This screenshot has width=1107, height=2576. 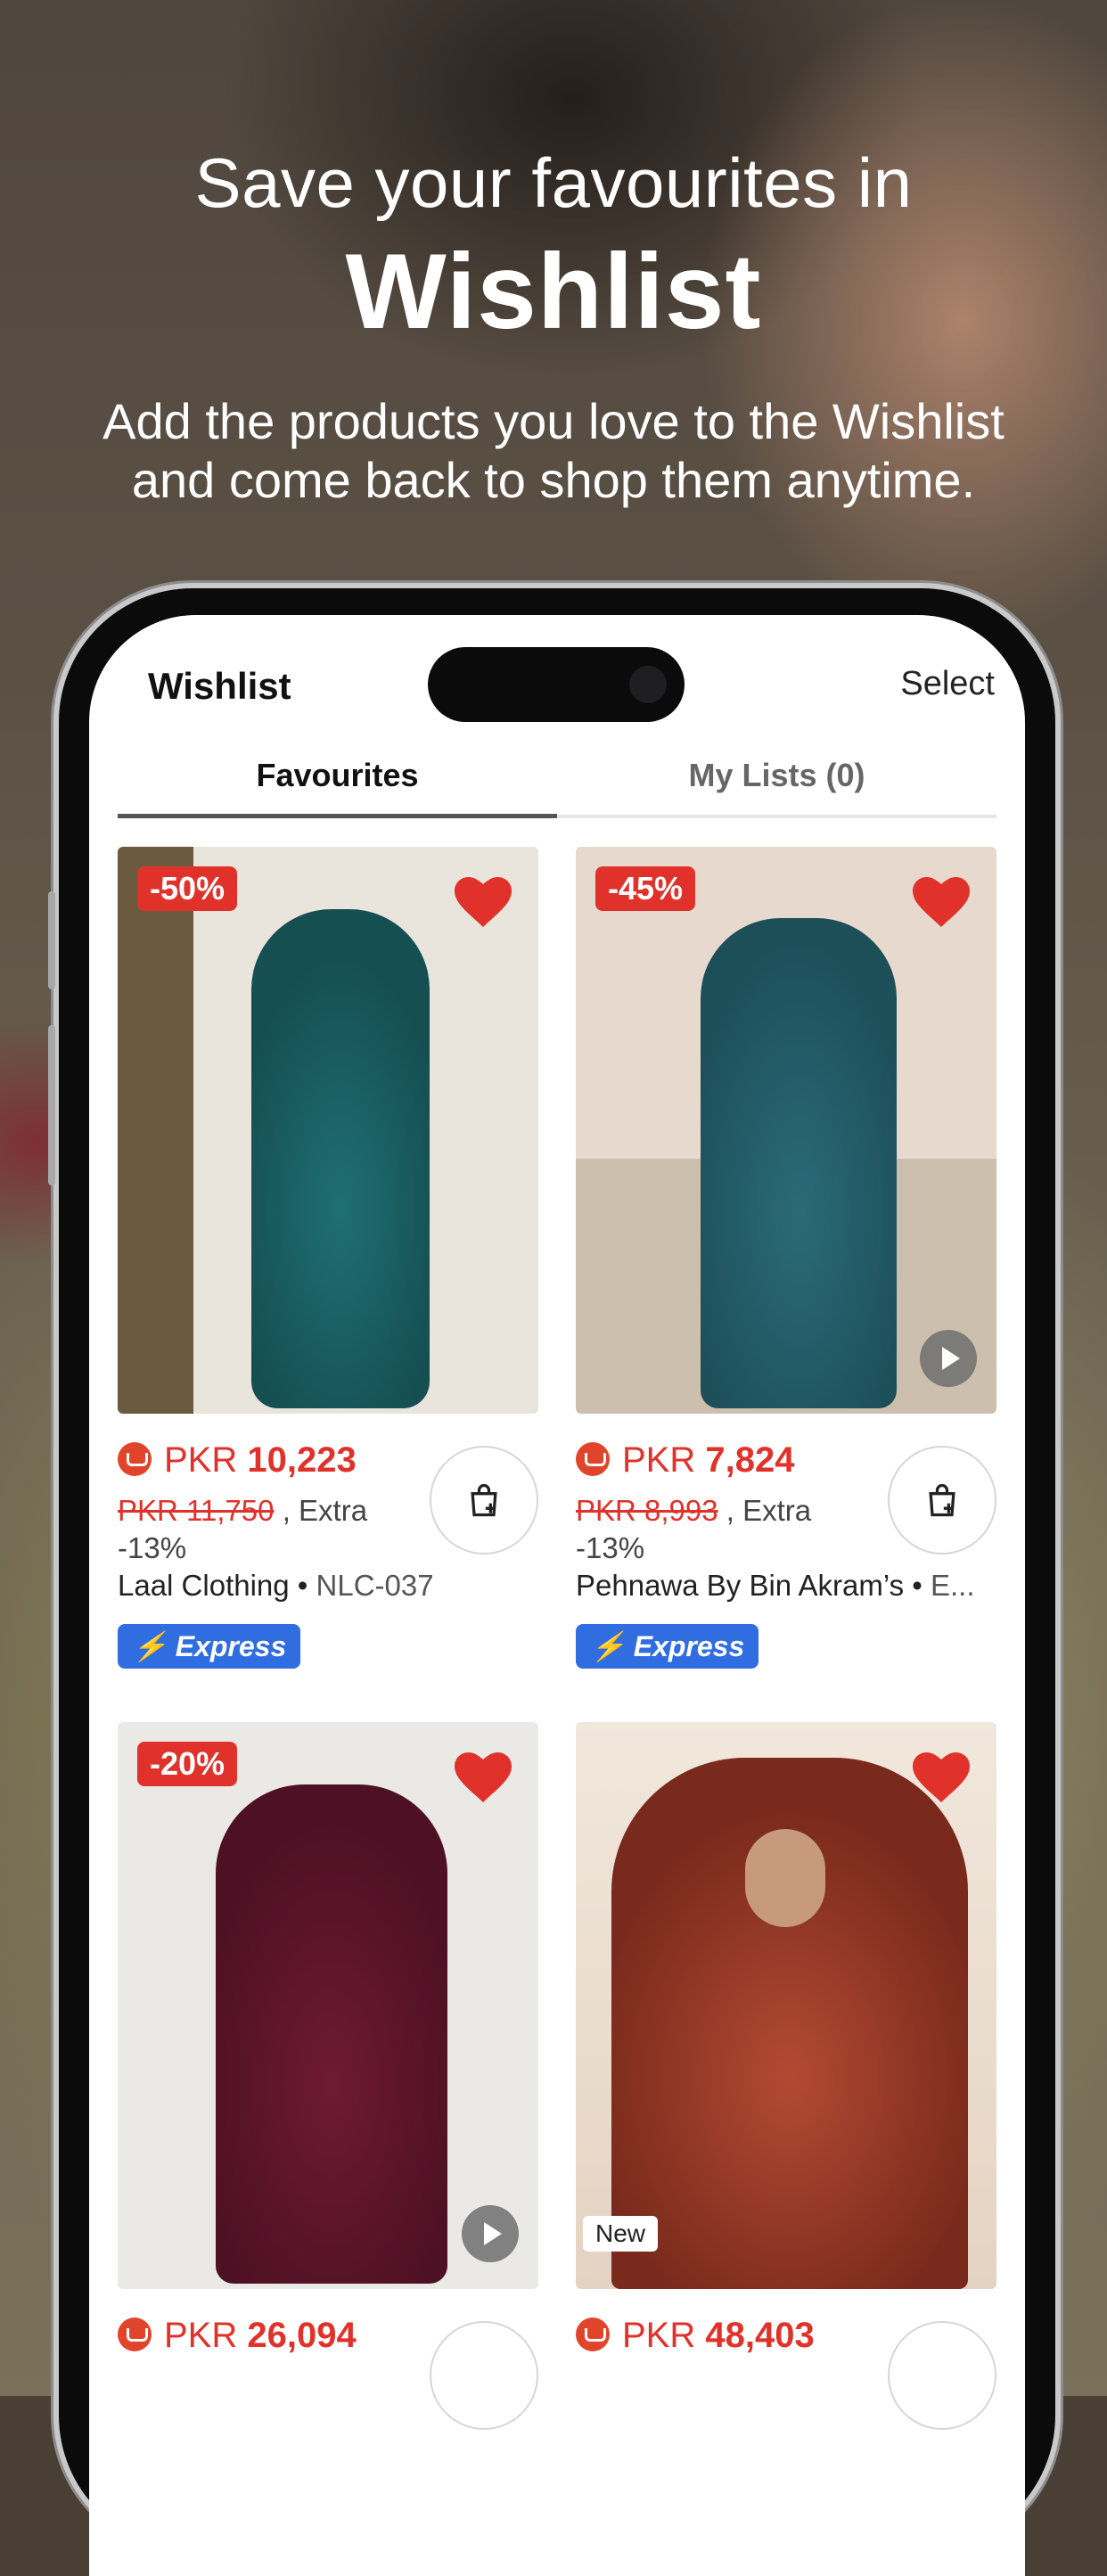 What do you see at coordinates (554, 291) in the screenshot?
I see `hero-title: Wishlist` at bounding box center [554, 291].